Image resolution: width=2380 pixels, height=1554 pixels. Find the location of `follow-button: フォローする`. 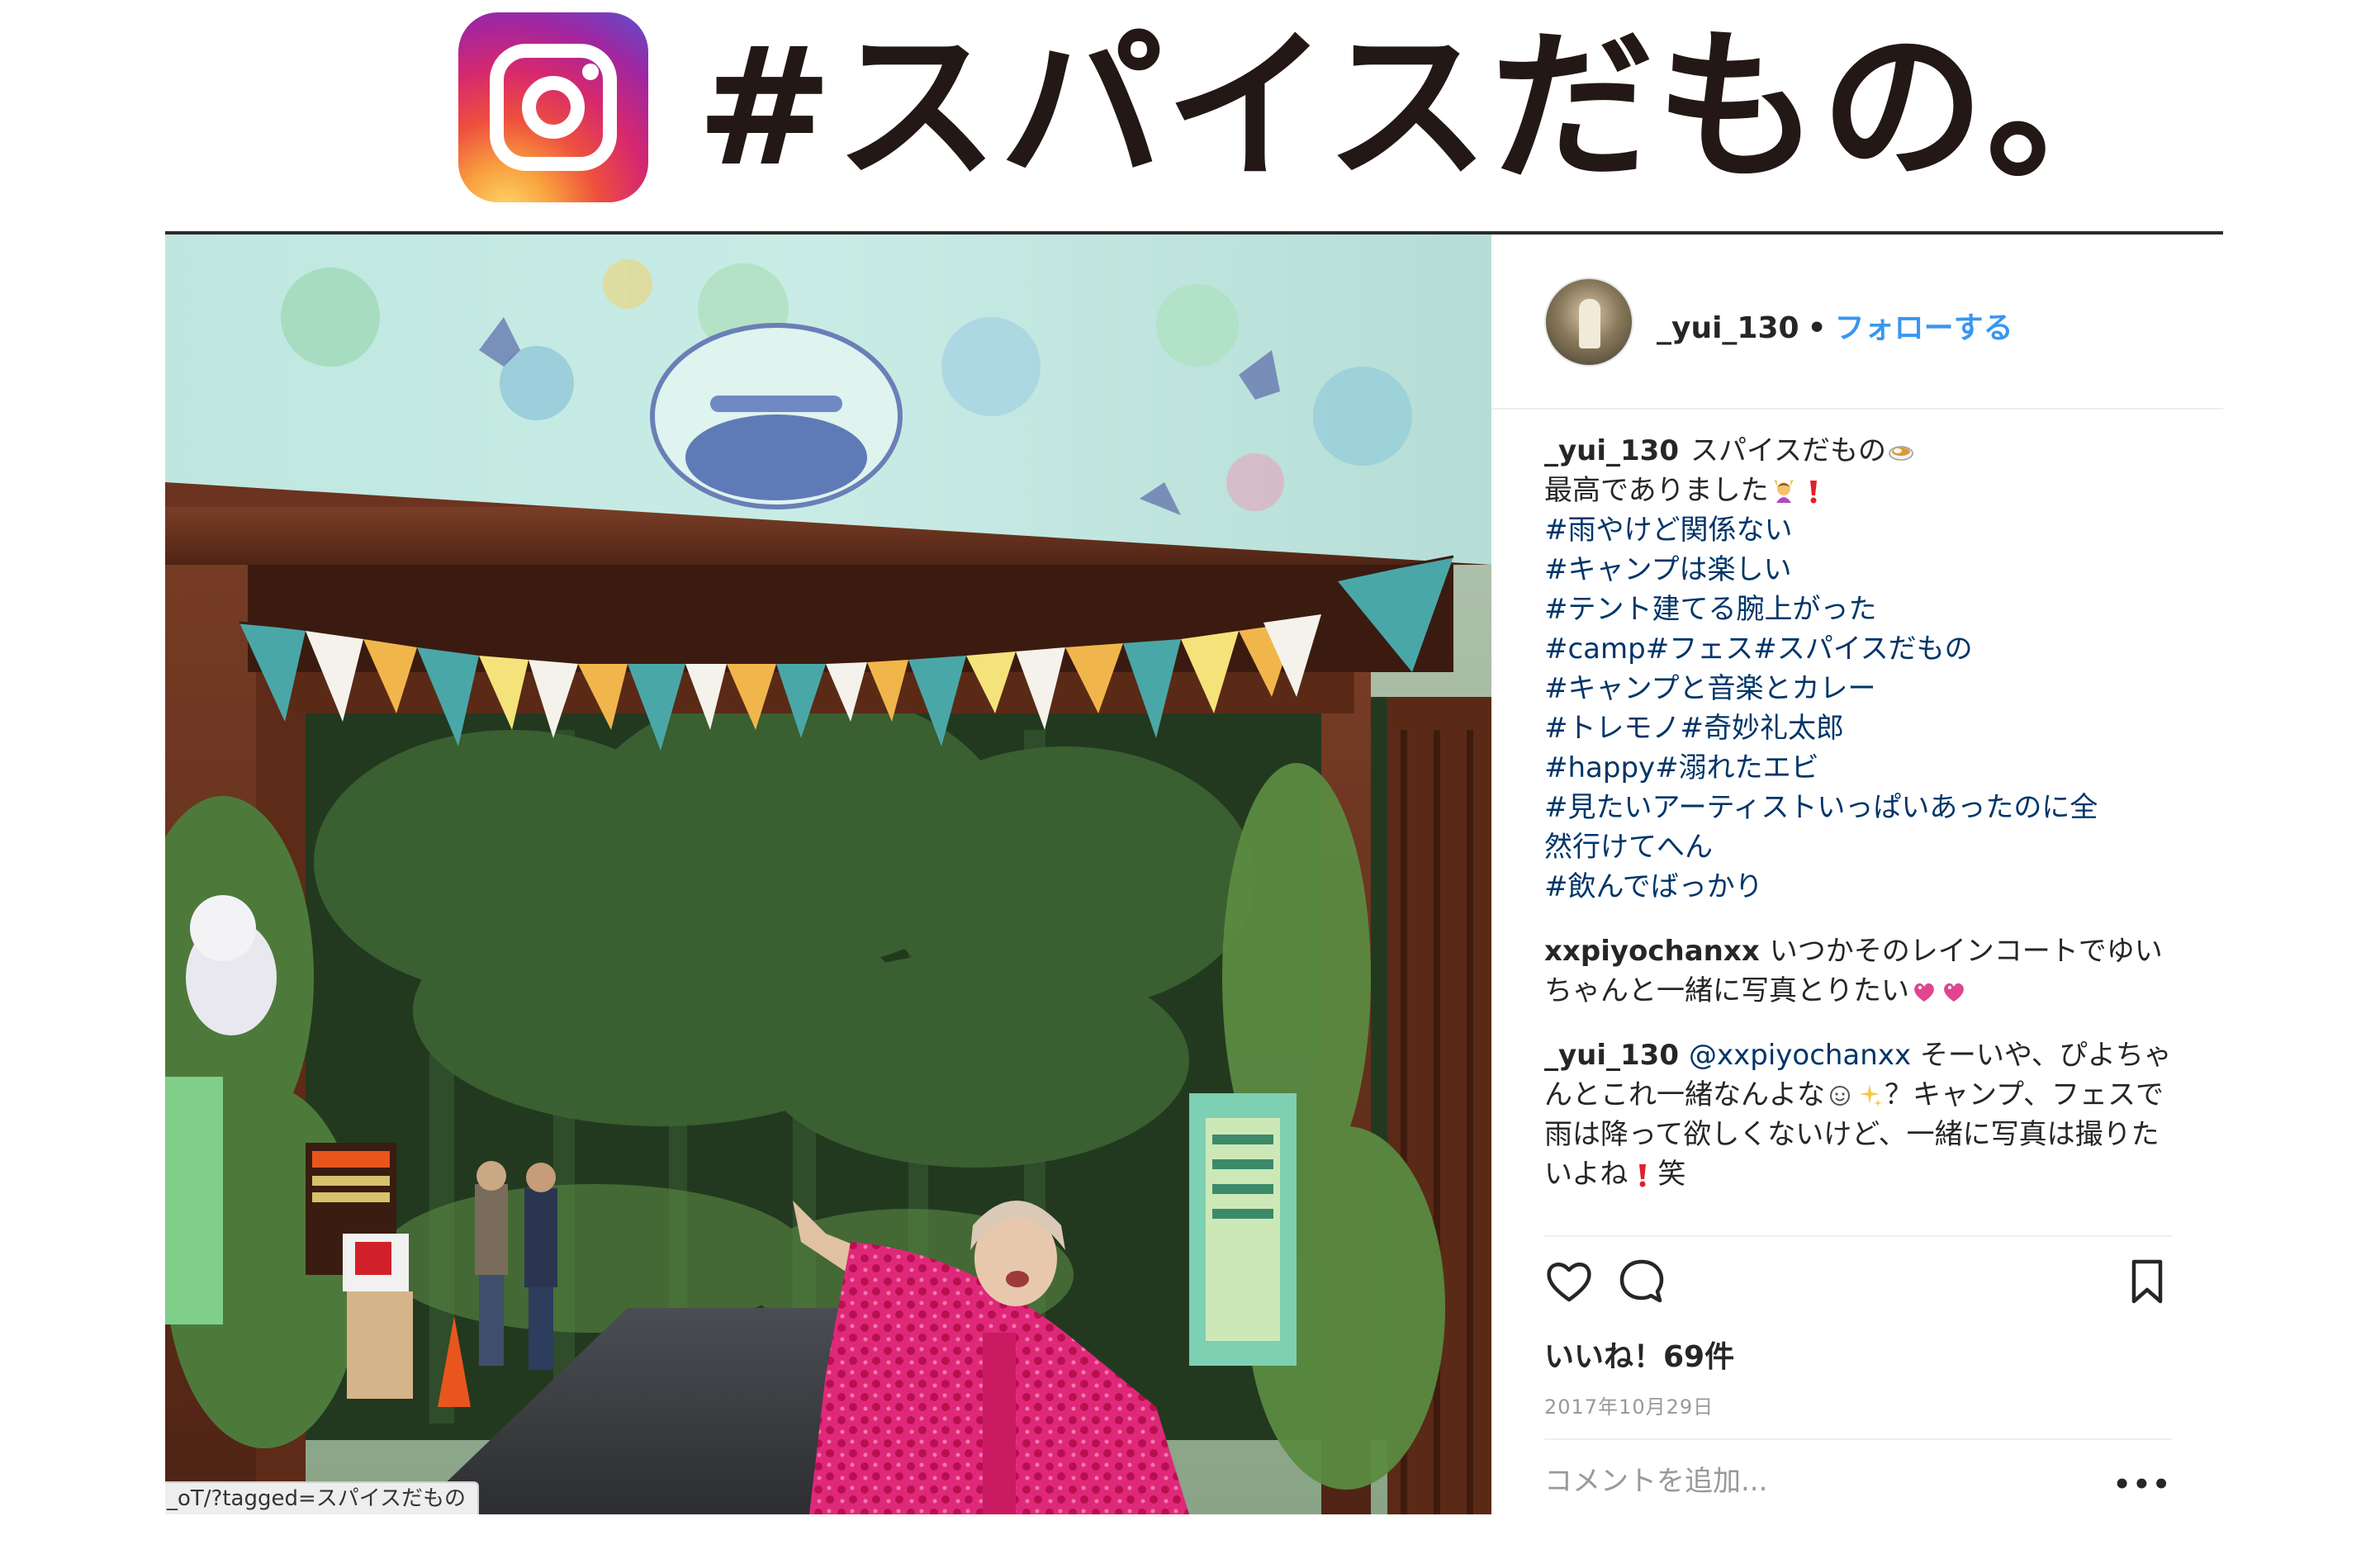

follow-button: フォローする is located at coordinates (1924, 328).